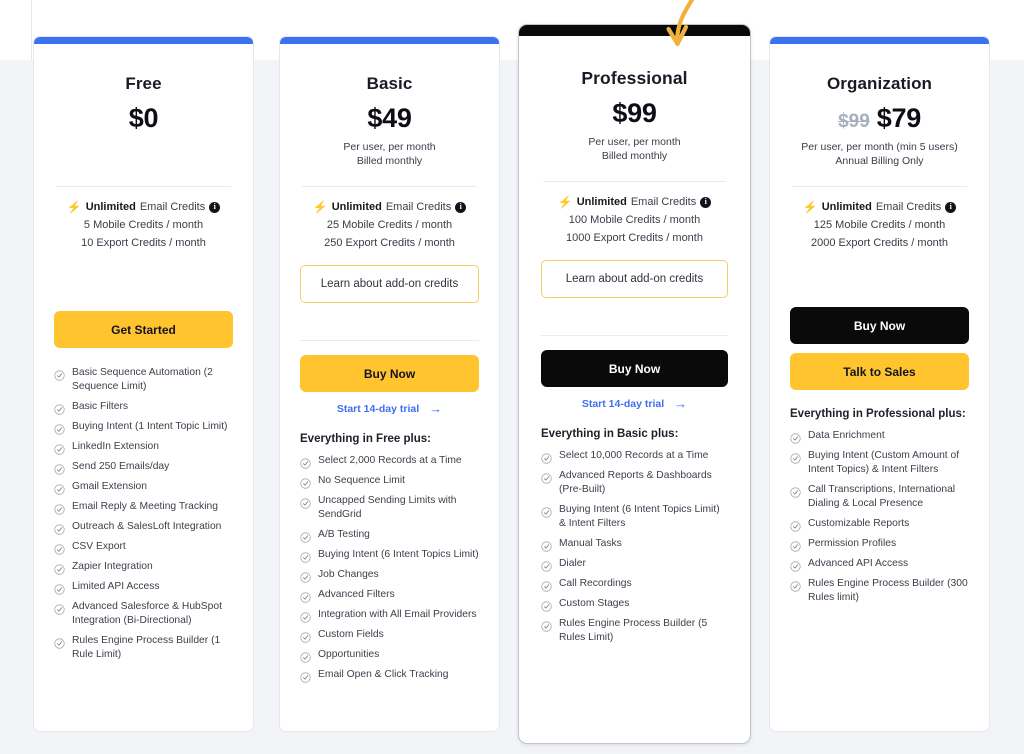 This screenshot has height=754, width=1024. What do you see at coordinates (389, 225) in the screenshot?
I see `credit-line: 25 Mobile Credits / month` at bounding box center [389, 225].